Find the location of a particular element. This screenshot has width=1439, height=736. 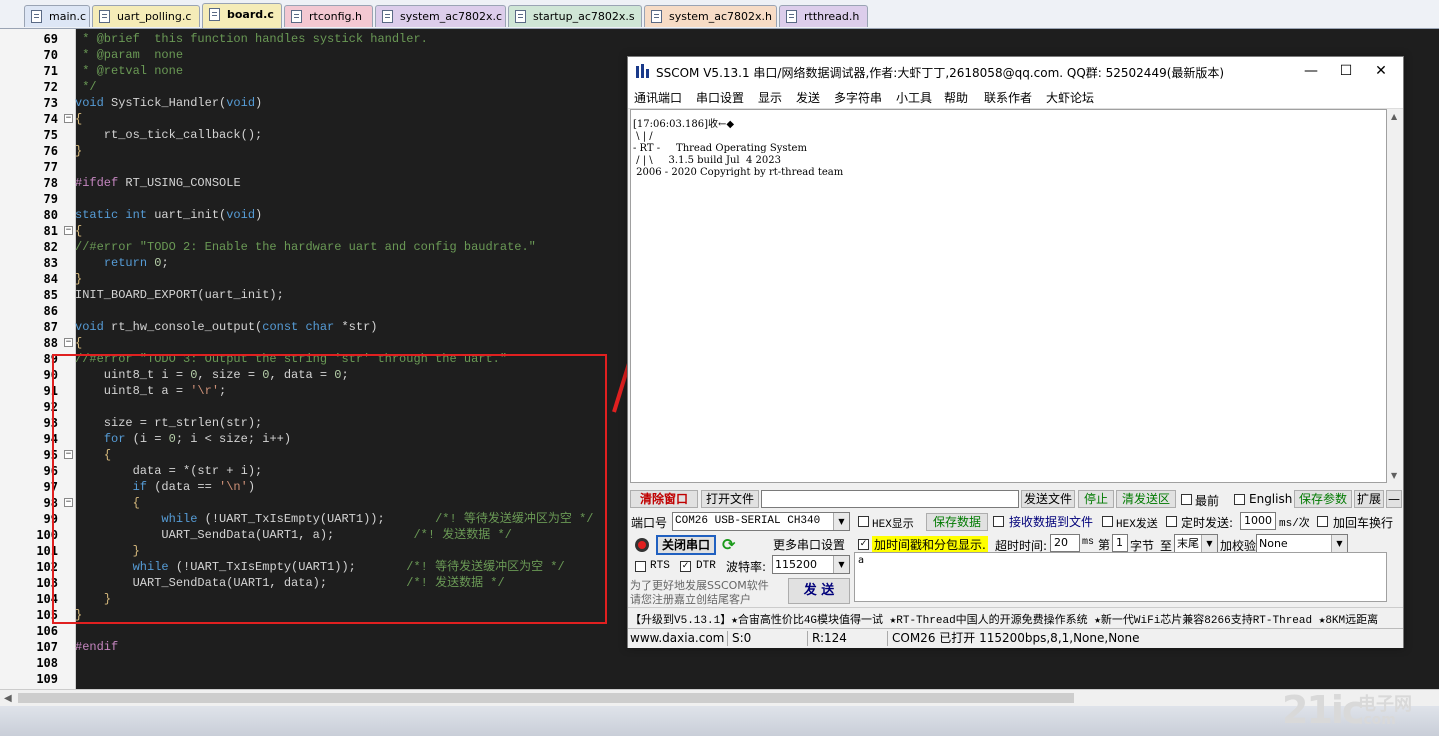

menu-item: 小工具 is located at coordinates (914, 97).